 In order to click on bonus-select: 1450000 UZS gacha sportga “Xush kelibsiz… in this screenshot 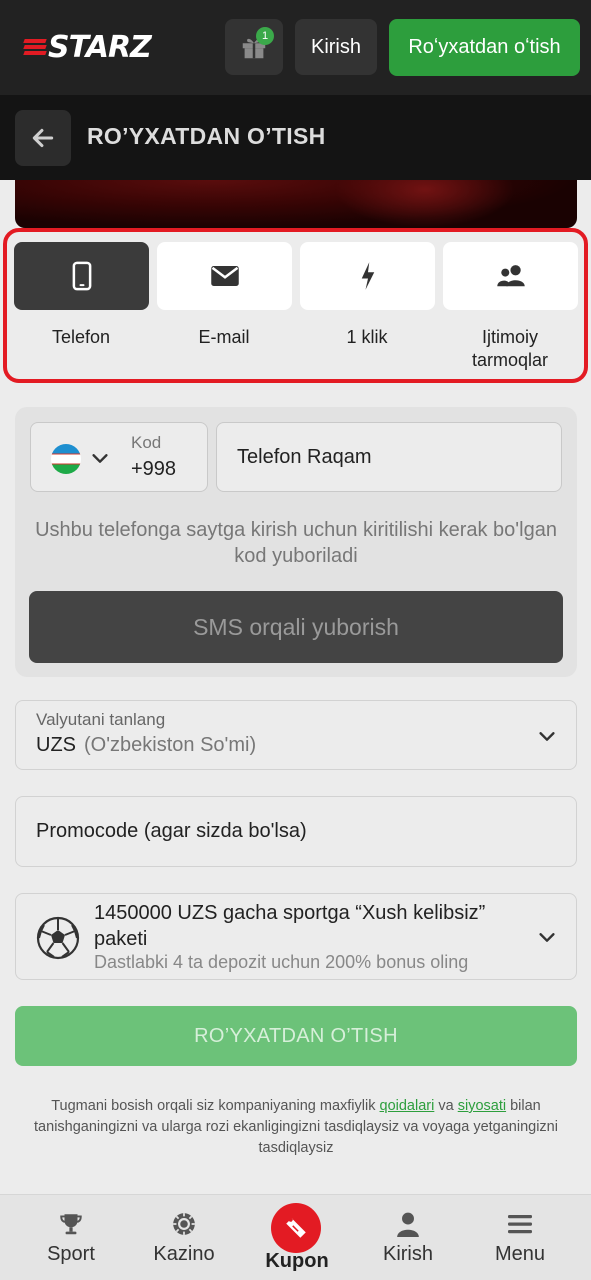, I will do `click(296, 936)`.